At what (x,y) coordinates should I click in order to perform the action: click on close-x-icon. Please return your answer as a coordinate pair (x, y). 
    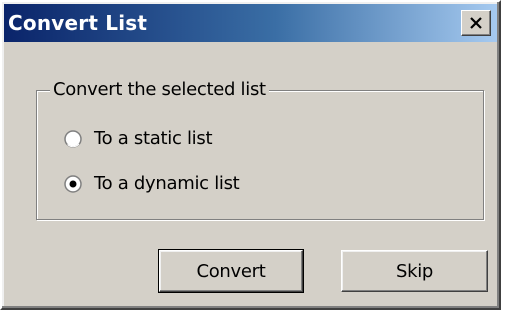
    Looking at the image, I should click on (476, 23).